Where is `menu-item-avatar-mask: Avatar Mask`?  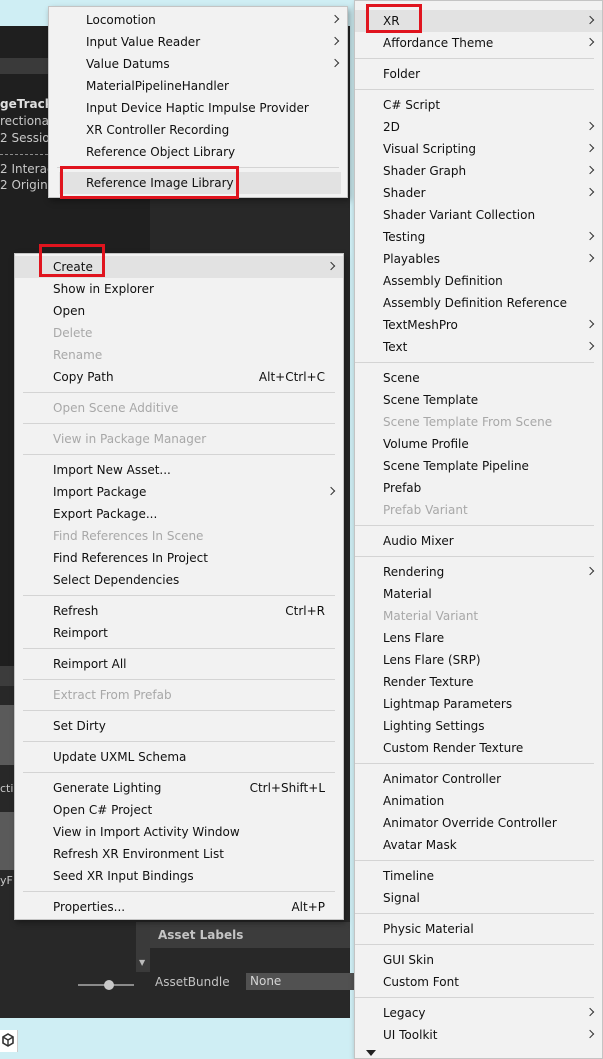 menu-item-avatar-mask: Avatar Mask is located at coordinates (478, 845).